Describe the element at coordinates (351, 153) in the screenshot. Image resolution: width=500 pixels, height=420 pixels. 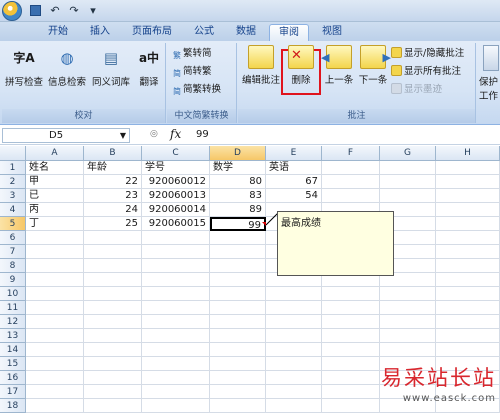
I see `column-header-f: F` at that location.